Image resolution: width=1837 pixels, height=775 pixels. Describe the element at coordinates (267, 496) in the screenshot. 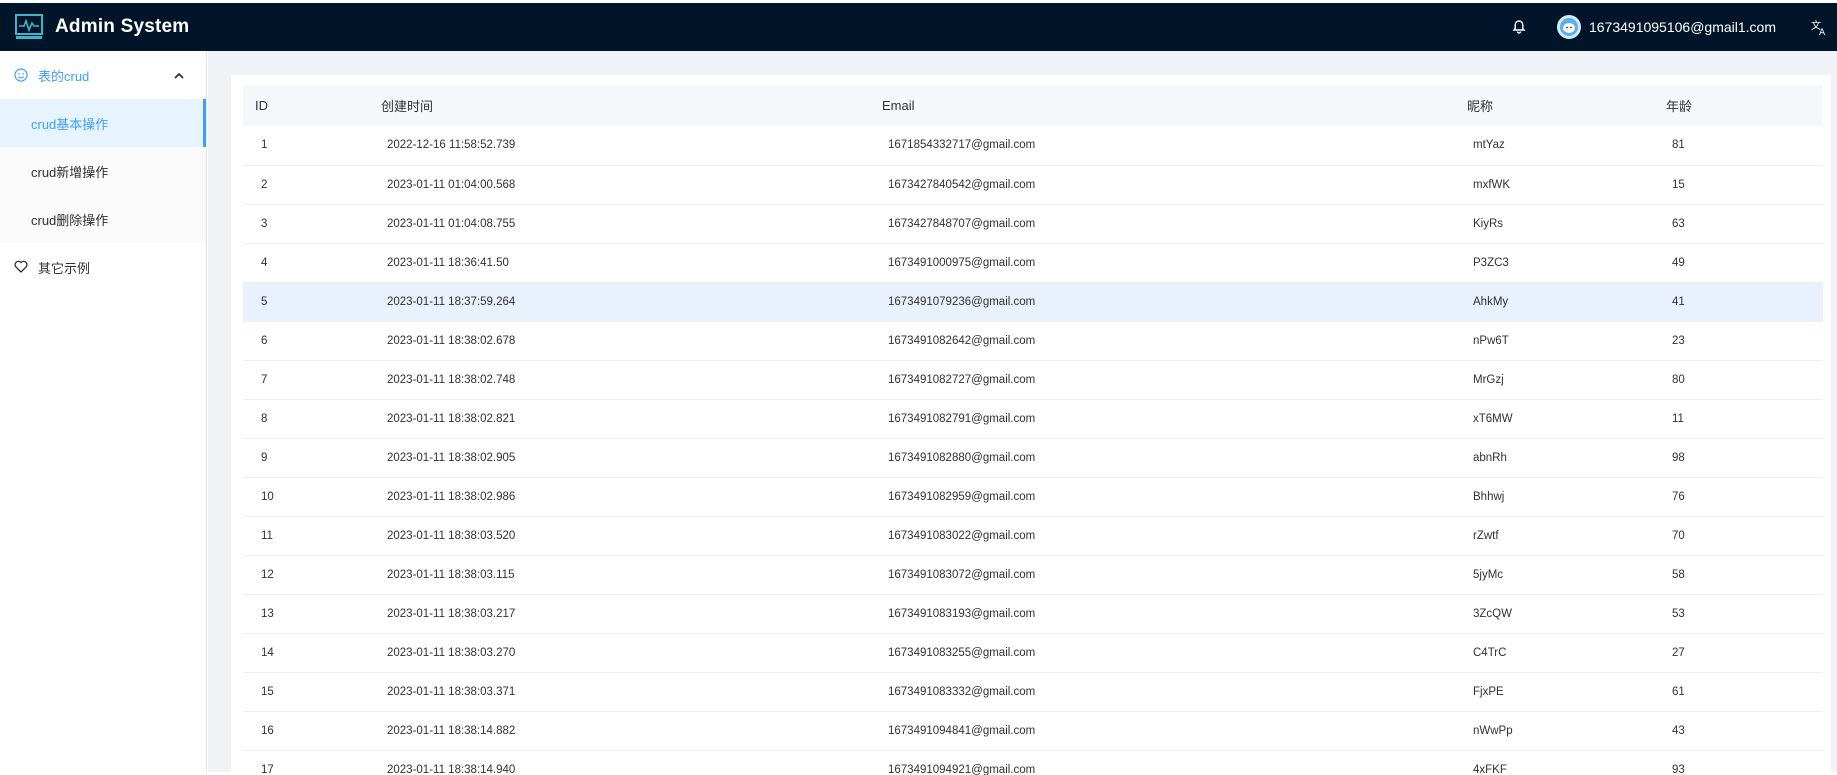

I see `cell-id: 10` at that location.